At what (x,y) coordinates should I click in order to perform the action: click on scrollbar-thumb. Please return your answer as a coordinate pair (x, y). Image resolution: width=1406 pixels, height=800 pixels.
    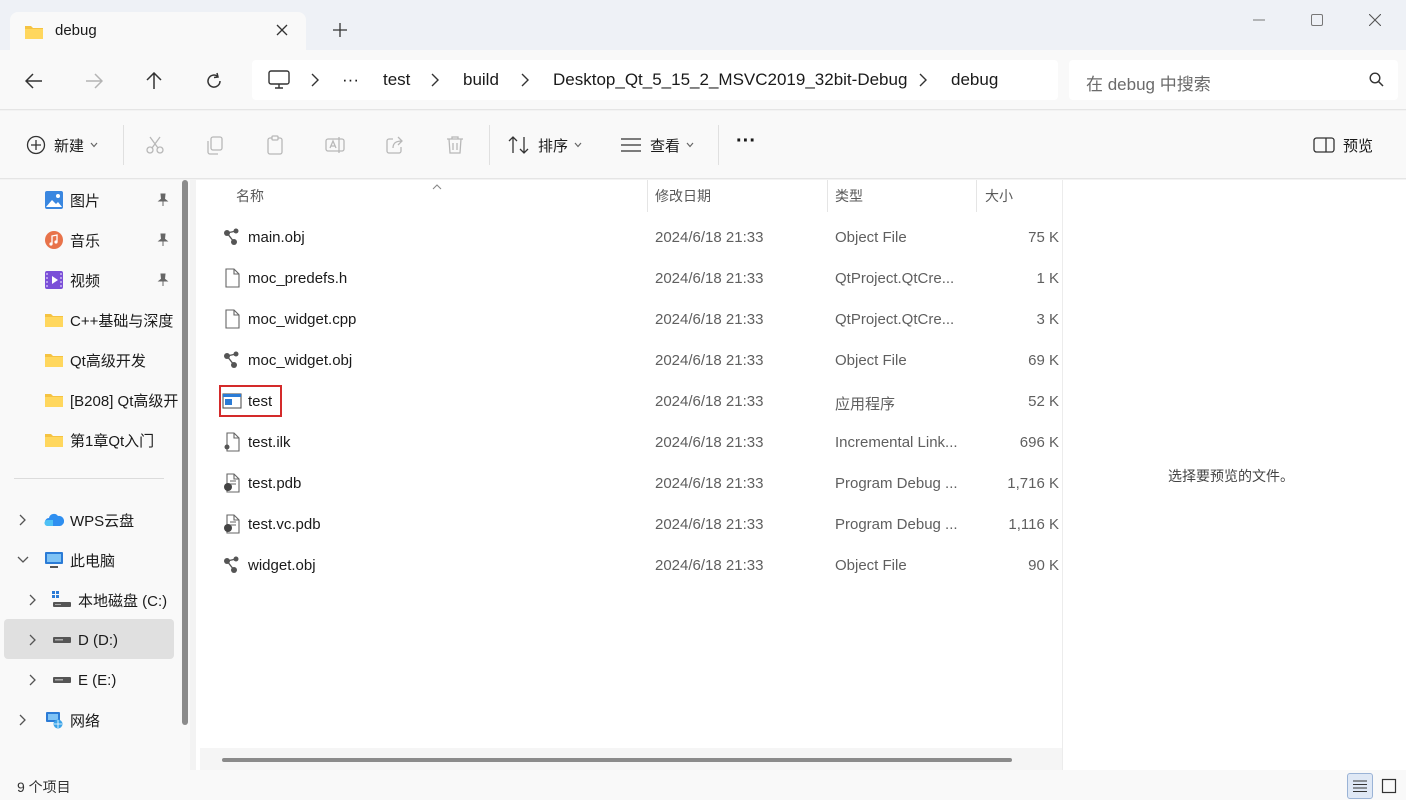
    Looking at the image, I should click on (617, 760).